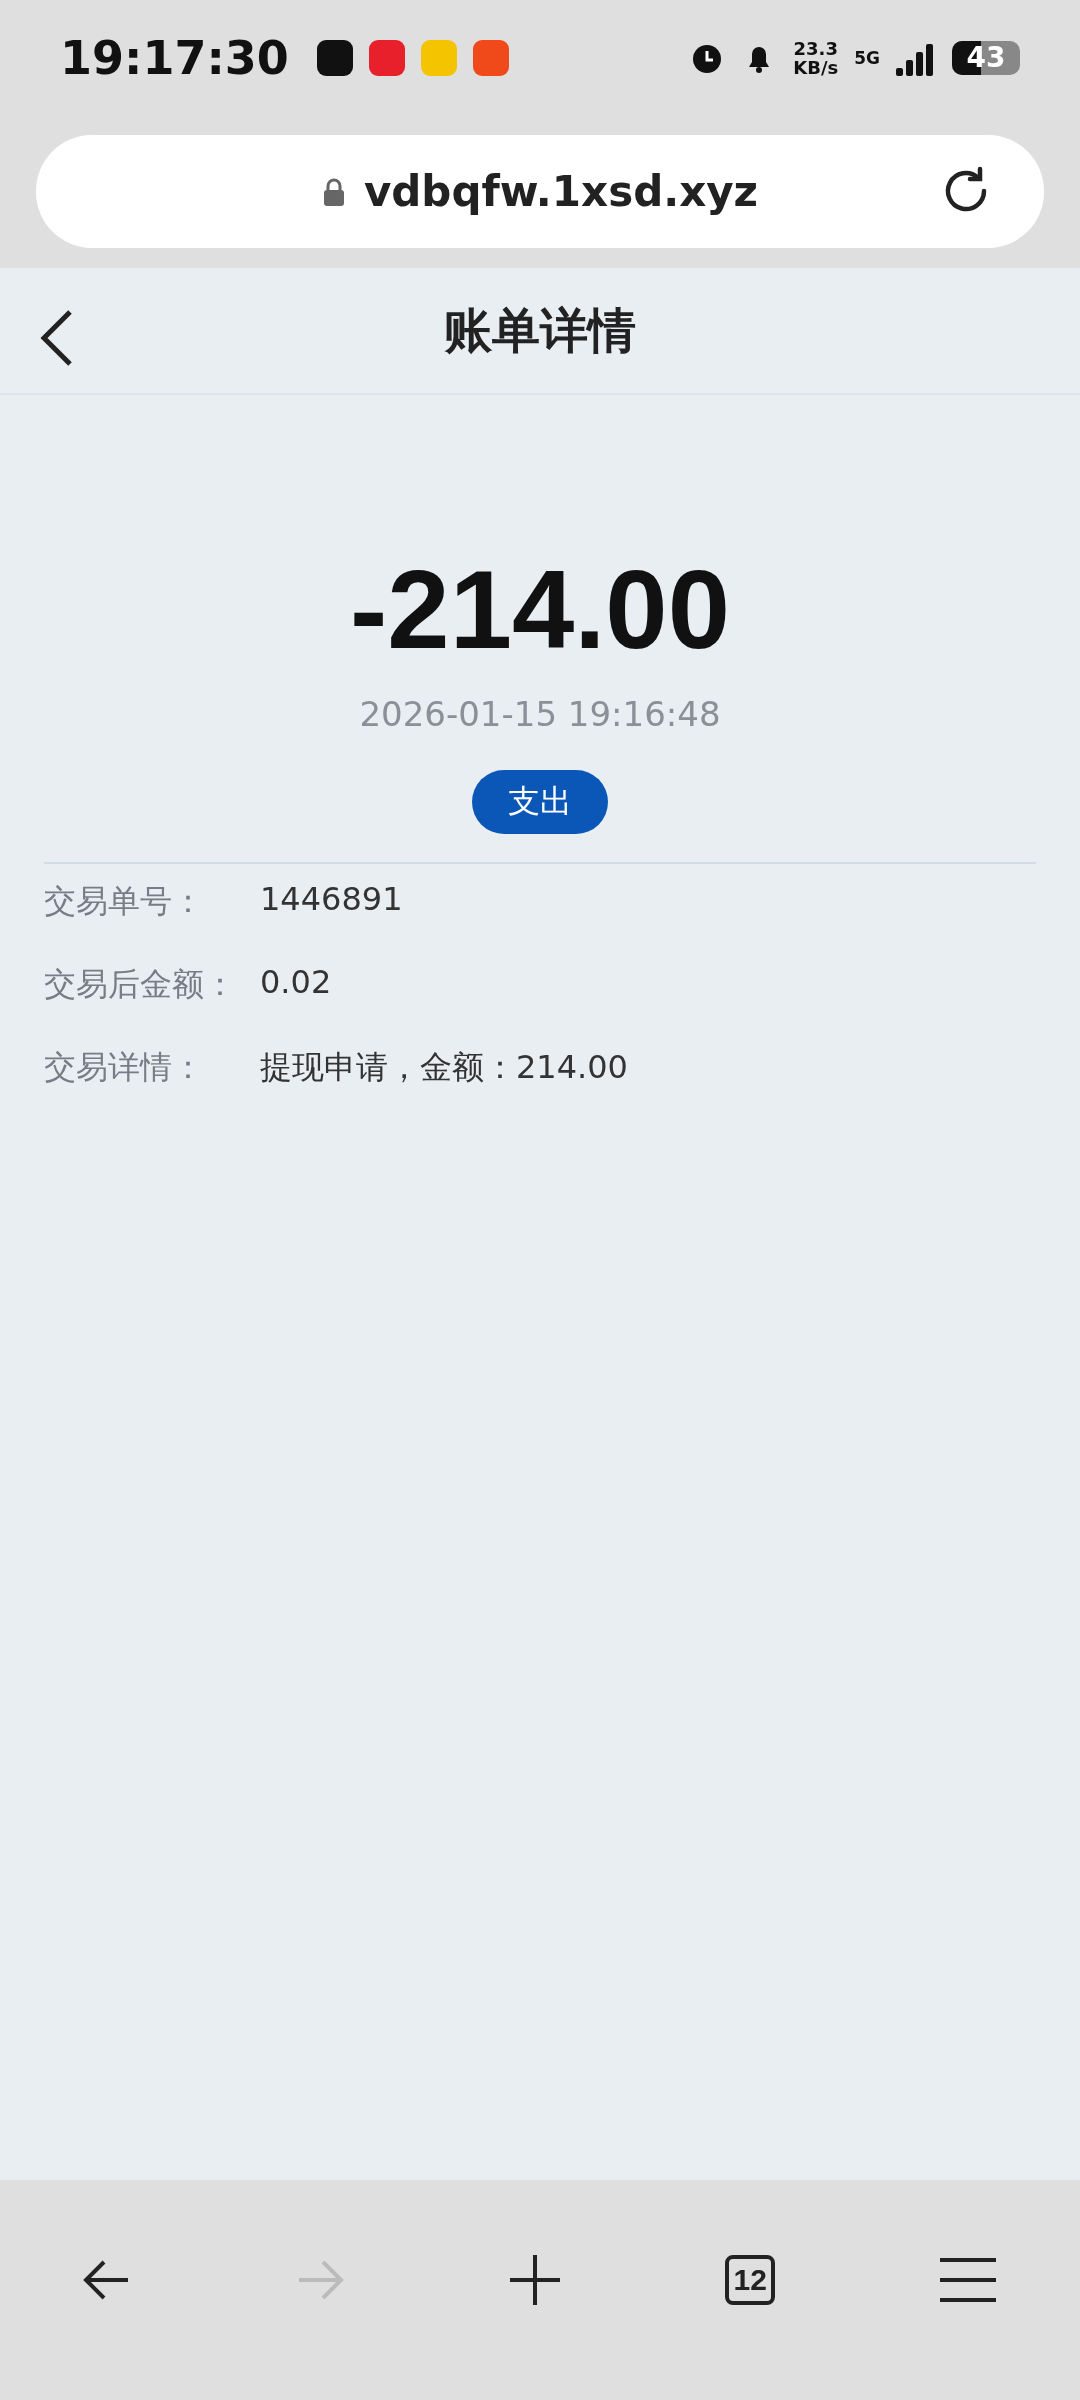  What do you see at coordinates (124, 901) in the screenshot?
I see `detail-label: 交易单号：` at bounding box center [124, 901].